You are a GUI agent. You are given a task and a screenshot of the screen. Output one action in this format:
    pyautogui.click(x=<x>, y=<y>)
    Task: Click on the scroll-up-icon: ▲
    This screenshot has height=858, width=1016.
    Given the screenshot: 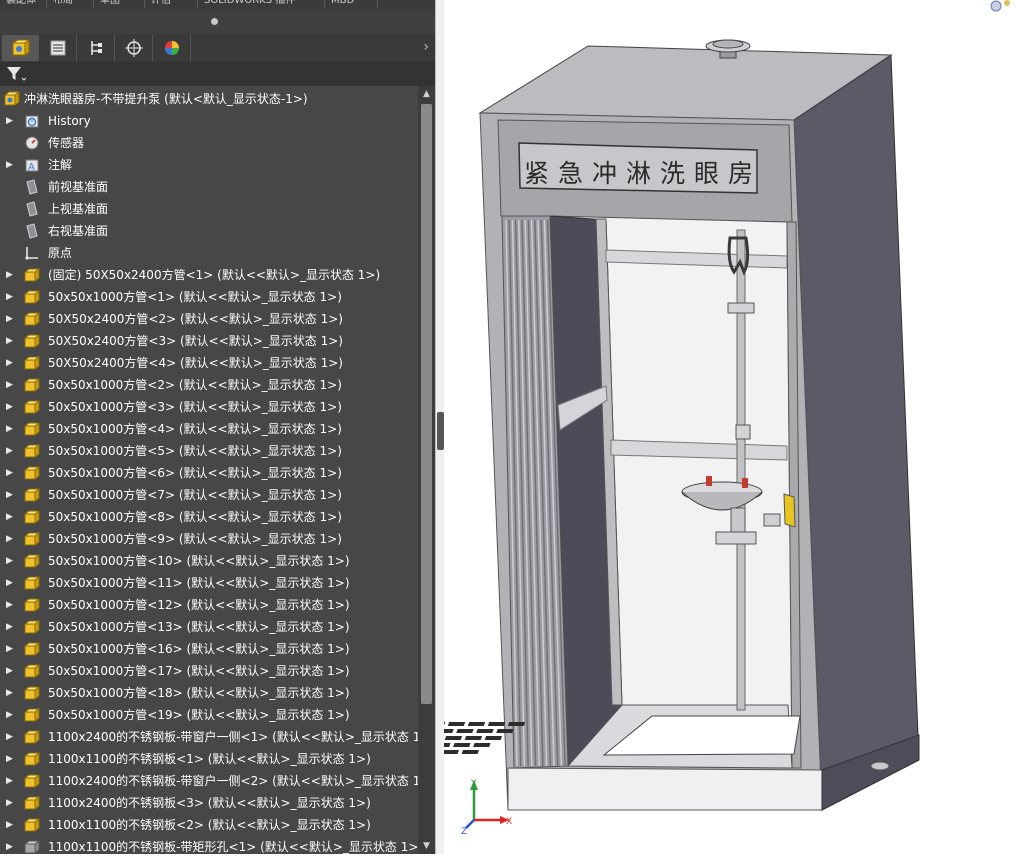 What is the action you would take?
    pyautogui.click(x=426, y=94)
    